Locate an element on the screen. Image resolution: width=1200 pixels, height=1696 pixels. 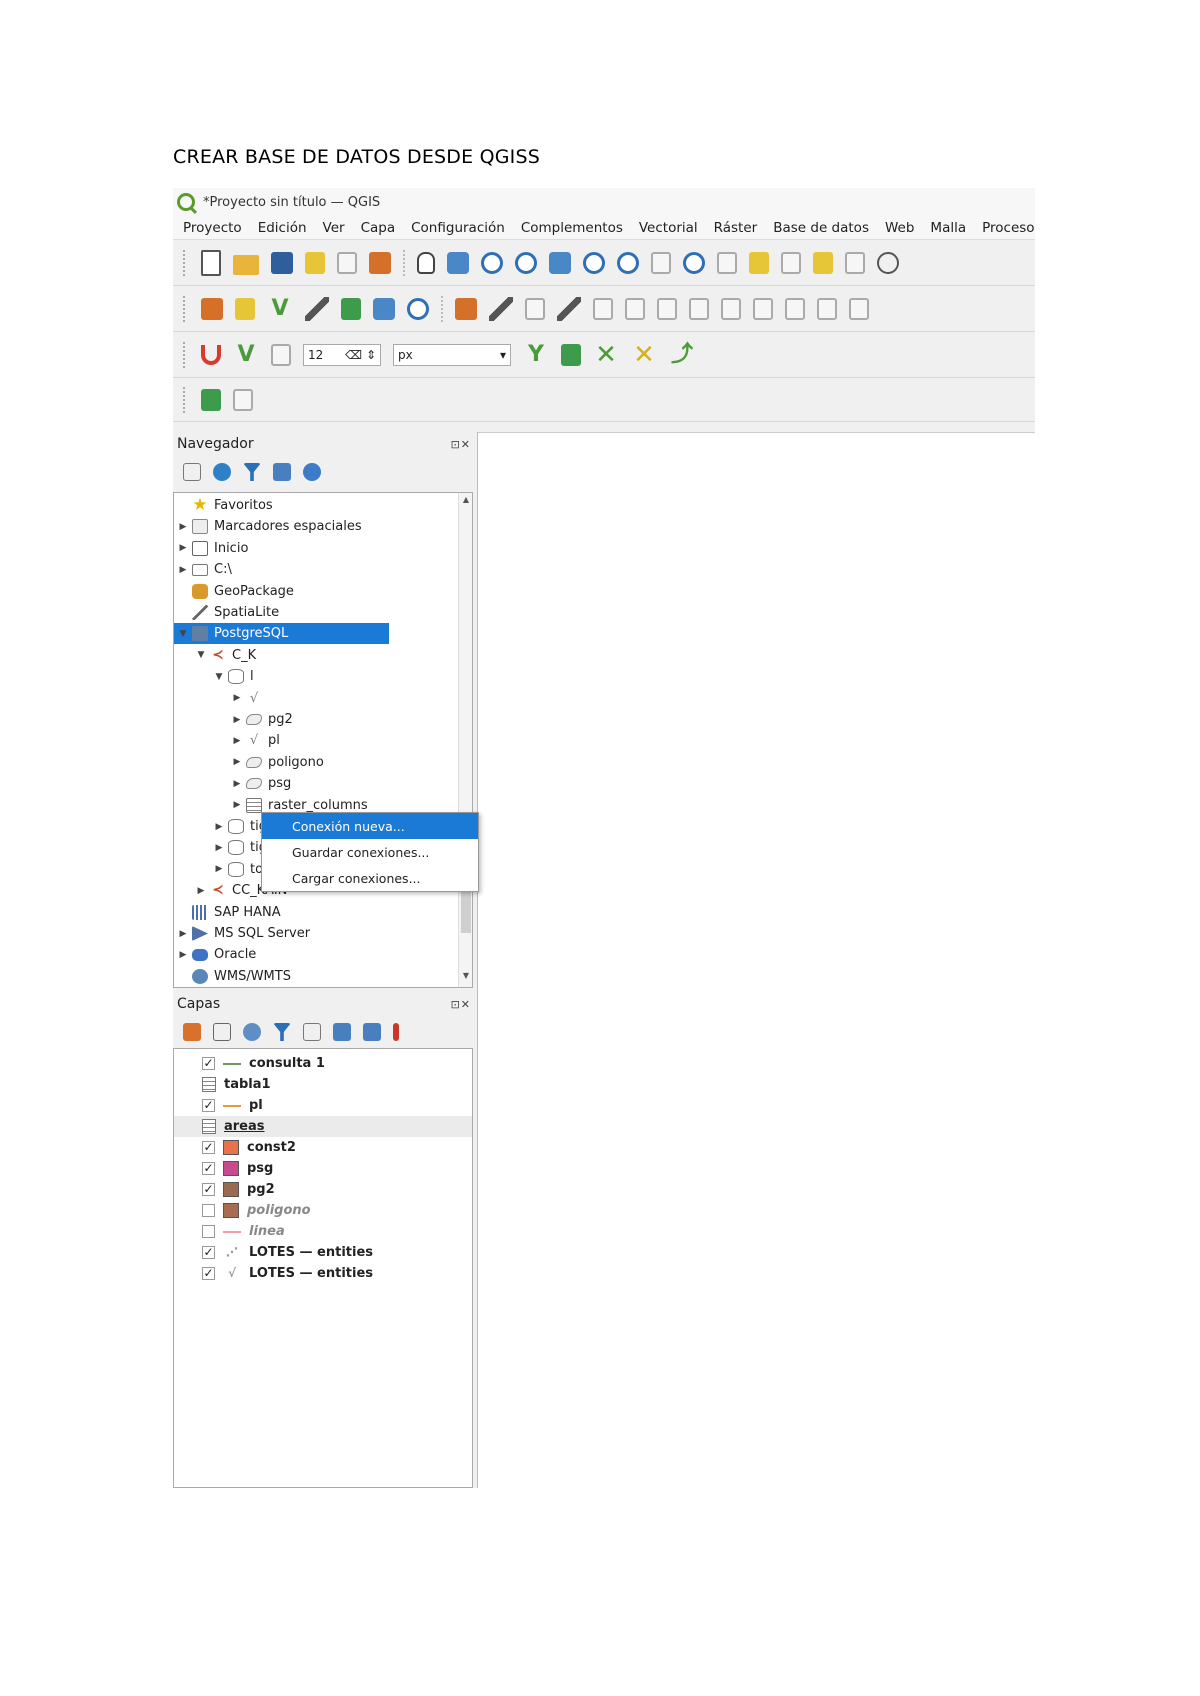
new-geopackage-layer-icon is located at coordinates (245, 308).